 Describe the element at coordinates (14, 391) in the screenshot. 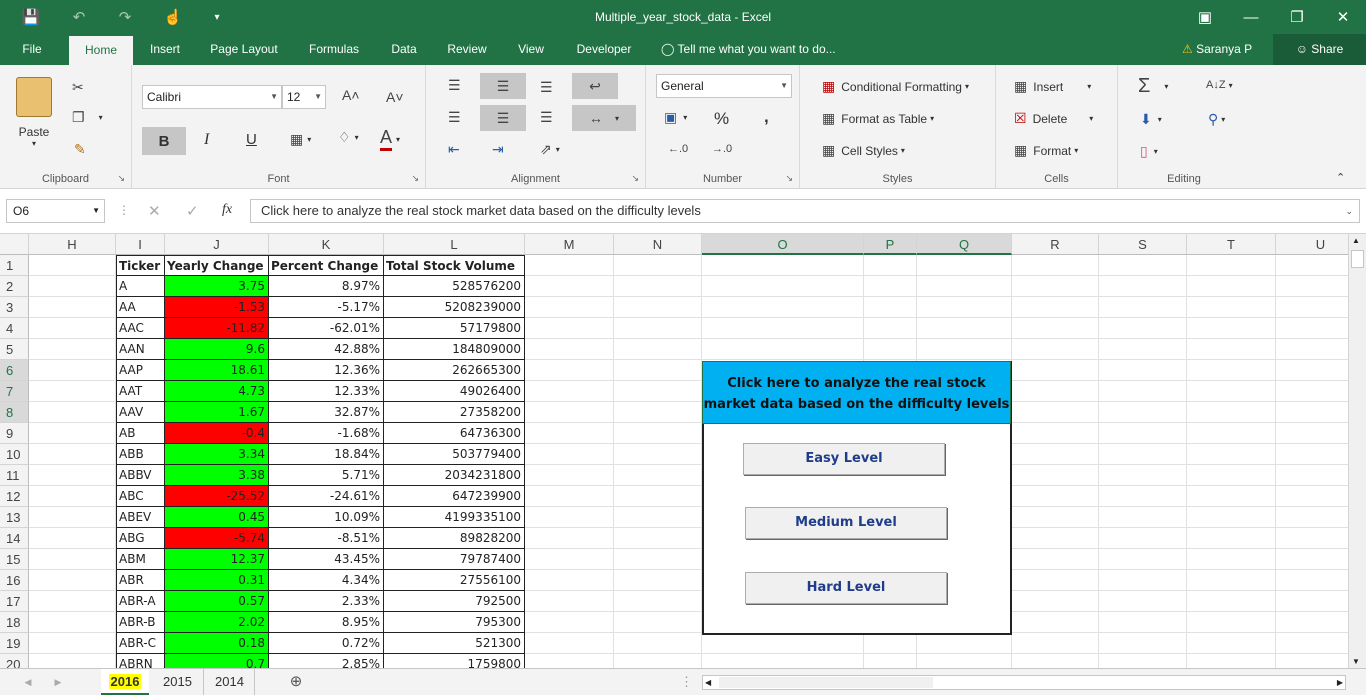

I see `row-header-7: 7` at that location.